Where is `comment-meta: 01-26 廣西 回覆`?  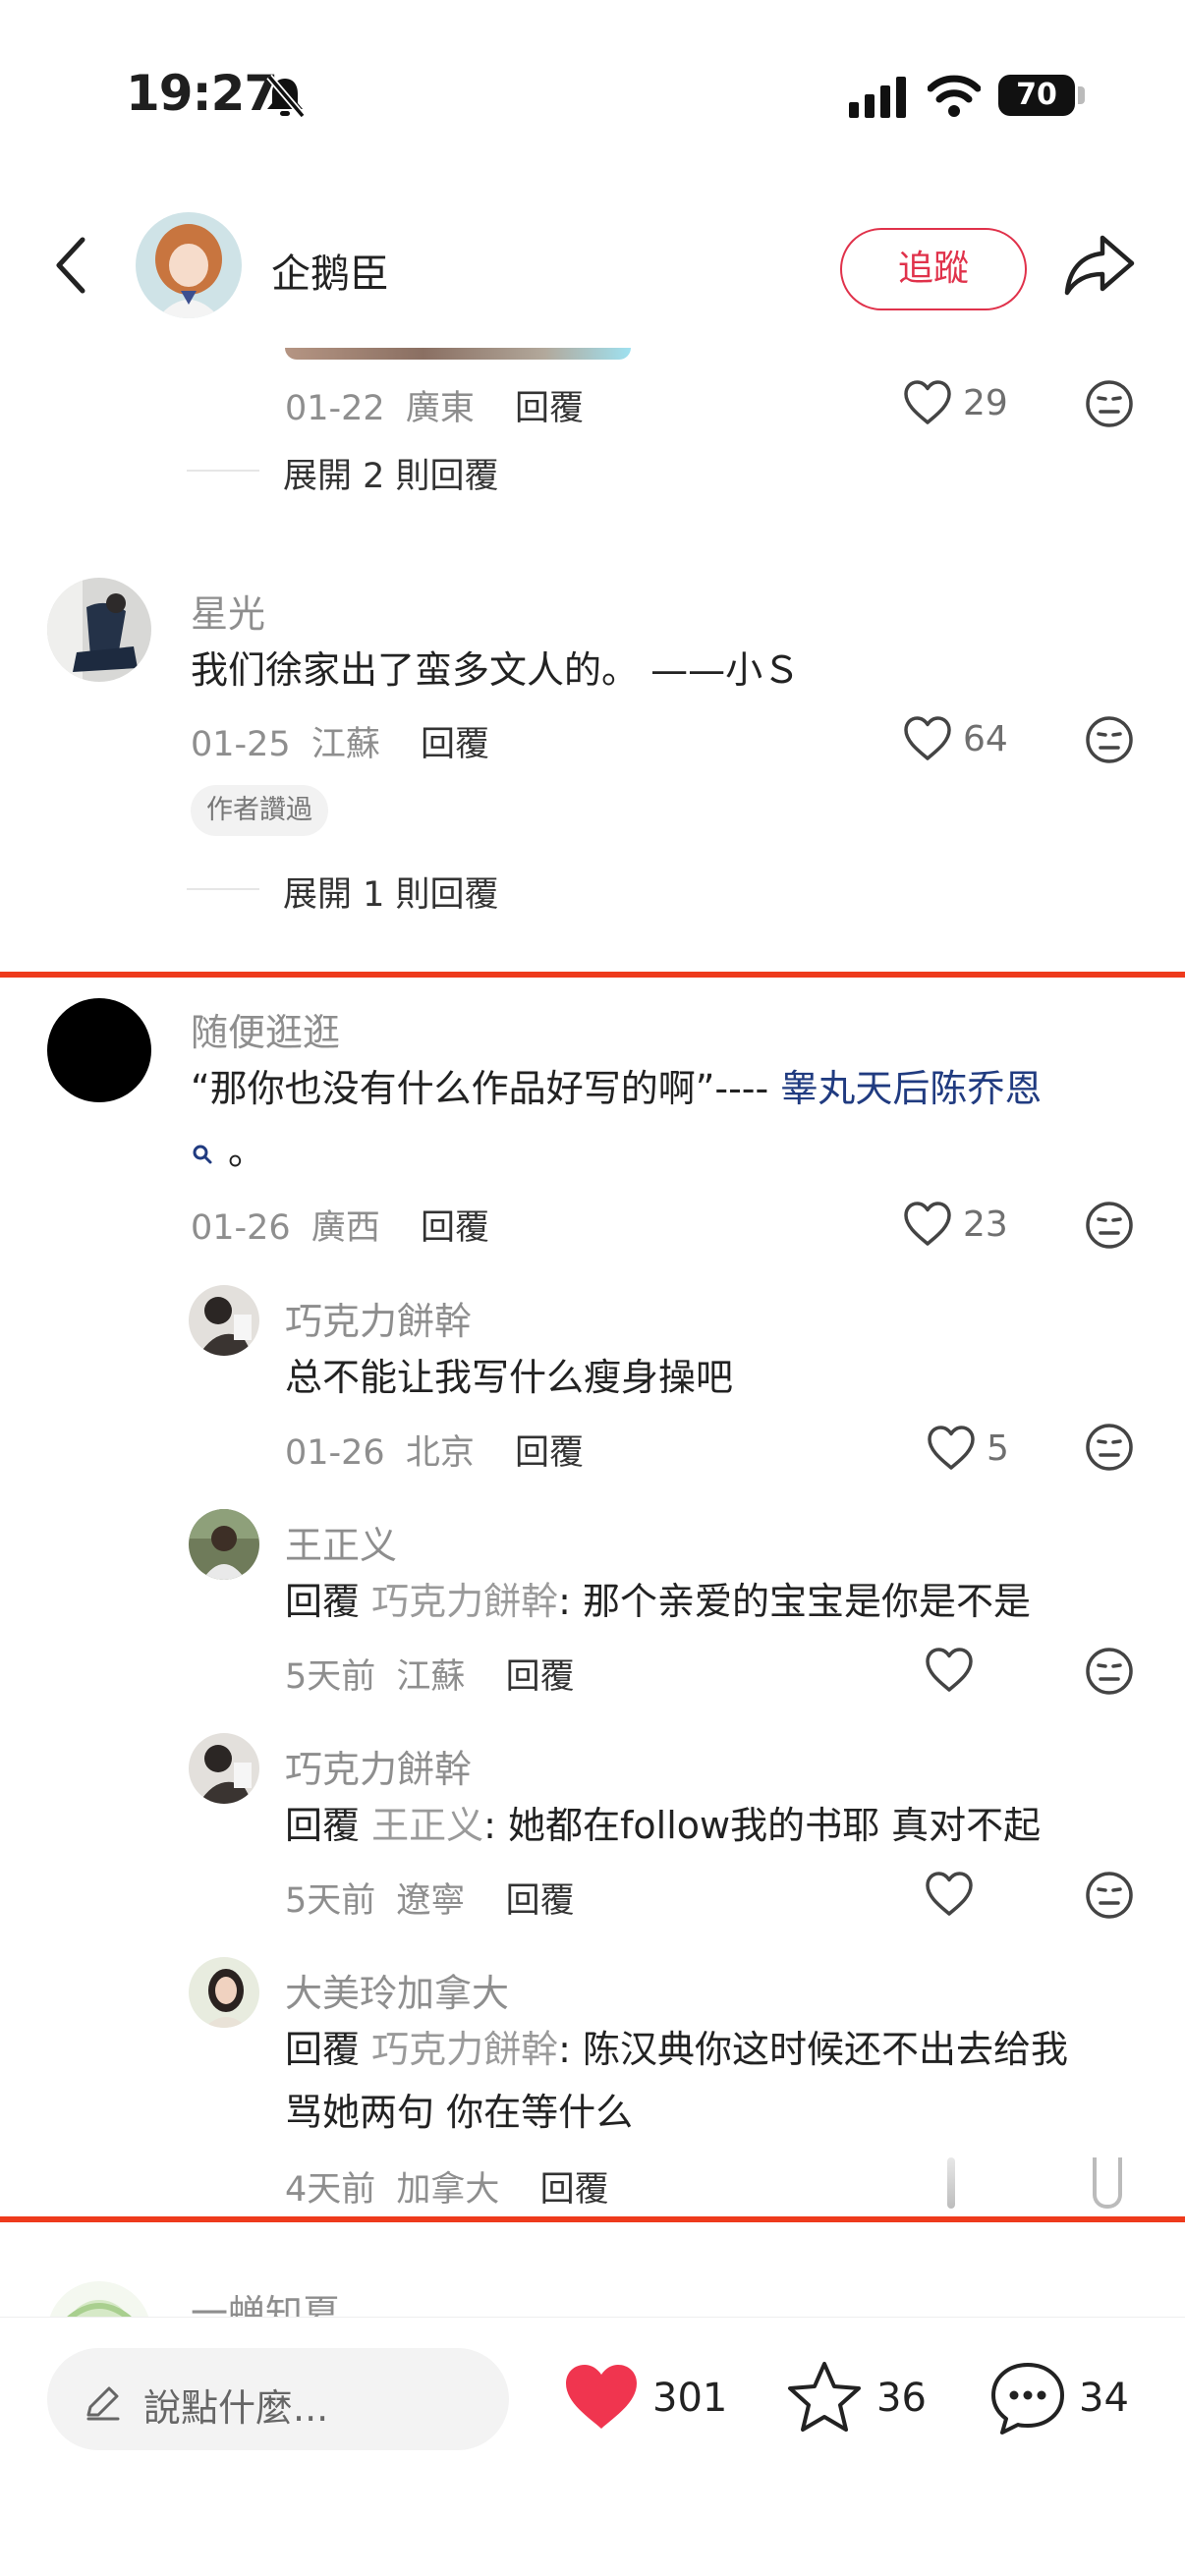
comment-meta: 01-26 廣西 回覆 is located at coordinates (340, 1225).